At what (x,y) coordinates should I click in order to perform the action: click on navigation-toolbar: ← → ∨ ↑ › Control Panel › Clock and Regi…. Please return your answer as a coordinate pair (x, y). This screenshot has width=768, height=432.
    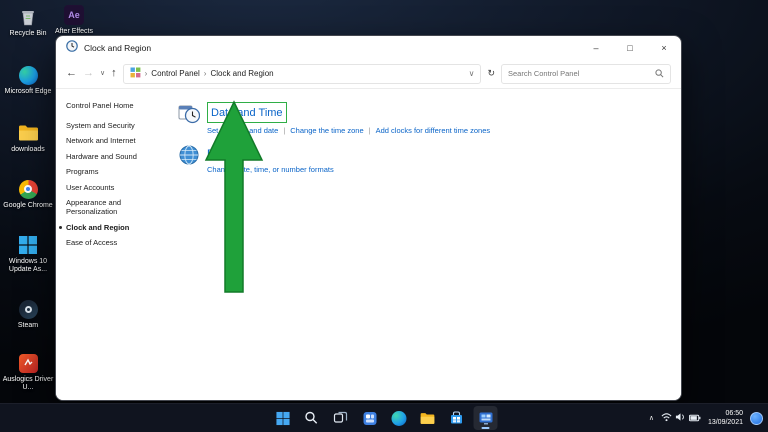
    Looking at the image, I should click on (368, 74).